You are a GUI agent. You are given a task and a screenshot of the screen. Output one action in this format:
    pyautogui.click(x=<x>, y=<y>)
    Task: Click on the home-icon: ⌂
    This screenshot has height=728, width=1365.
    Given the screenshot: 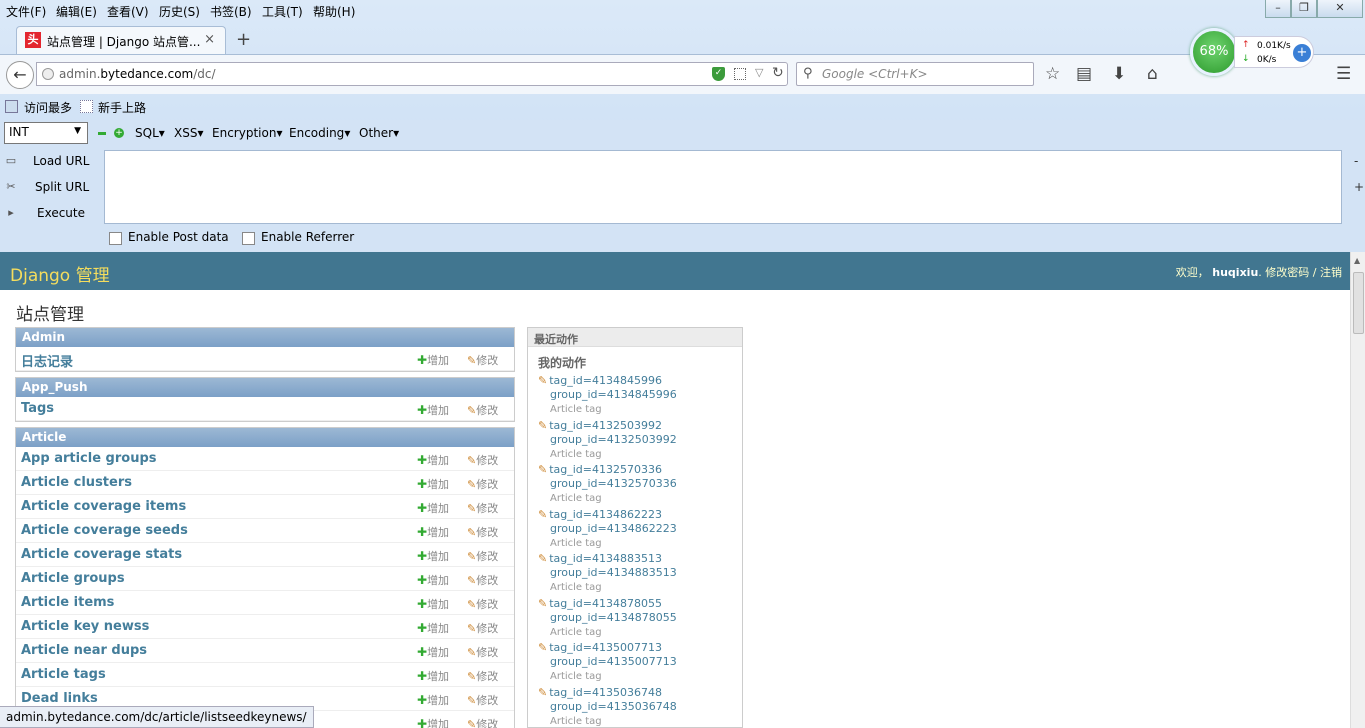 What is the action you would take?
    pyautogui.click(x=1152, y=74)
    